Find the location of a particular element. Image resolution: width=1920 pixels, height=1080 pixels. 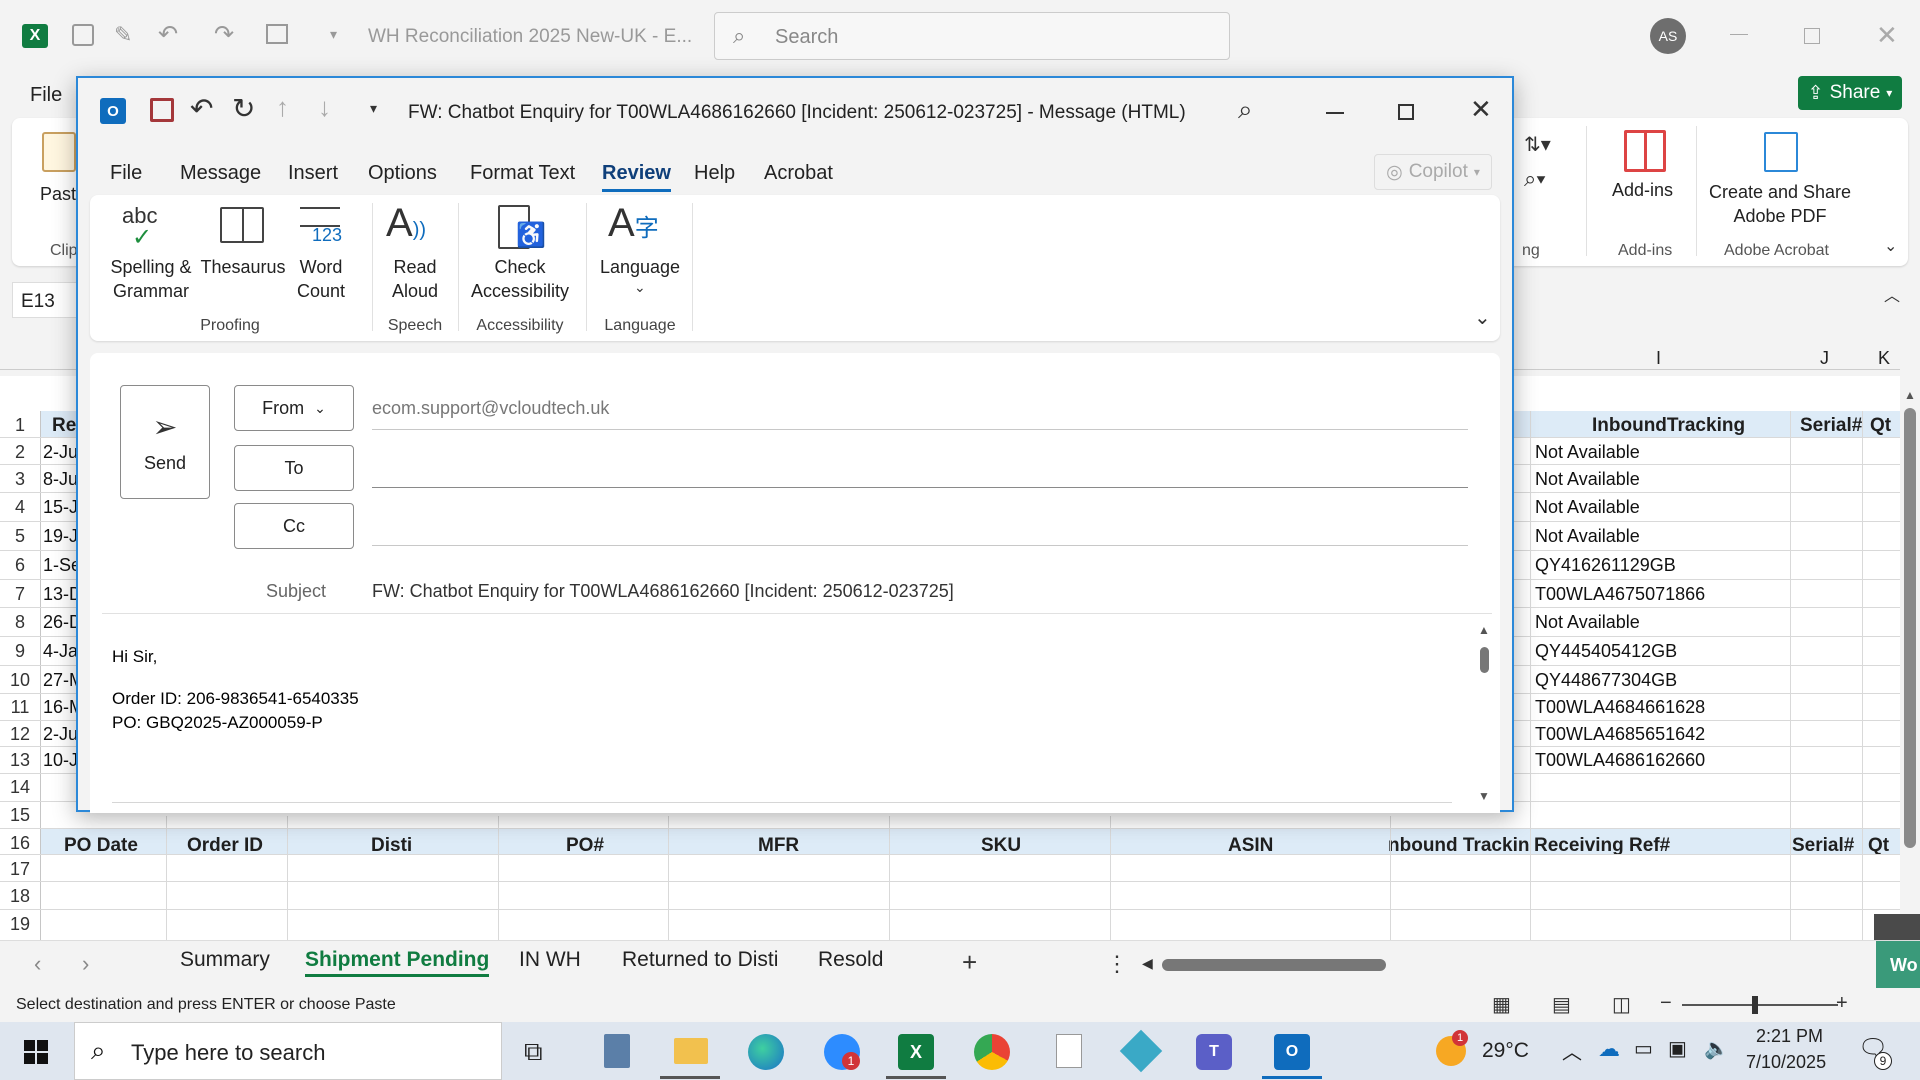

battery-icon: ▭ is located at coordinates (1643, 1048).